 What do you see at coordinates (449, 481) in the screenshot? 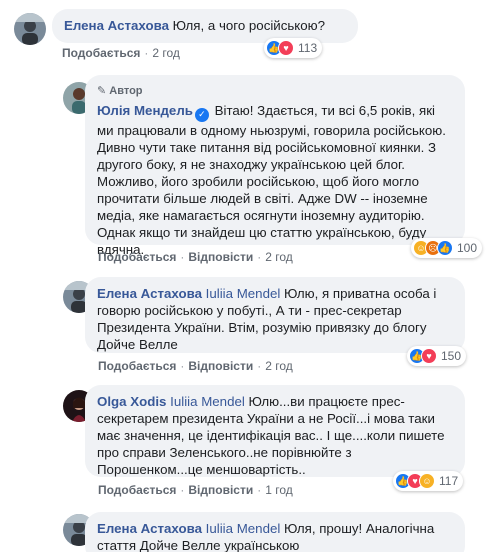
I see `reaction-count: 117` at bounding box center [449, 481].